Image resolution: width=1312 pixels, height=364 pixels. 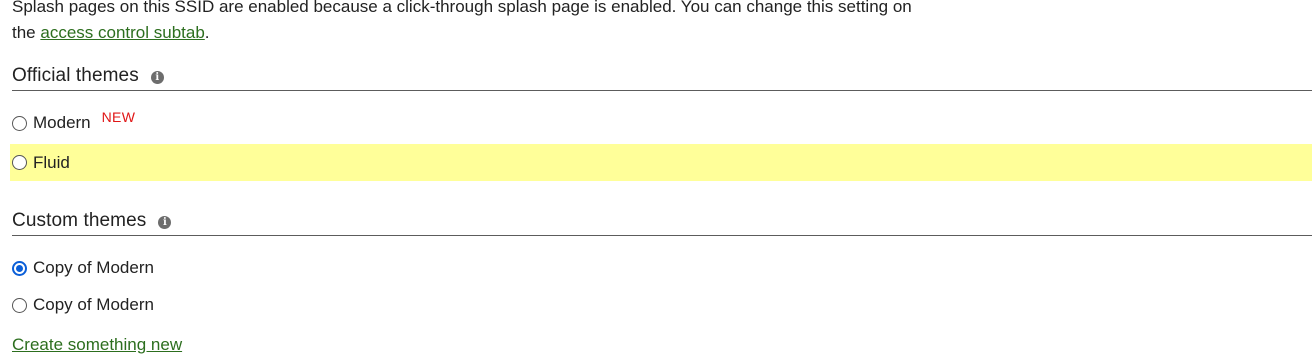 What do you see at coordinates (207, 32) in the screenshot?
I see `notice-text-end: .` at bounding box center [207, 32].